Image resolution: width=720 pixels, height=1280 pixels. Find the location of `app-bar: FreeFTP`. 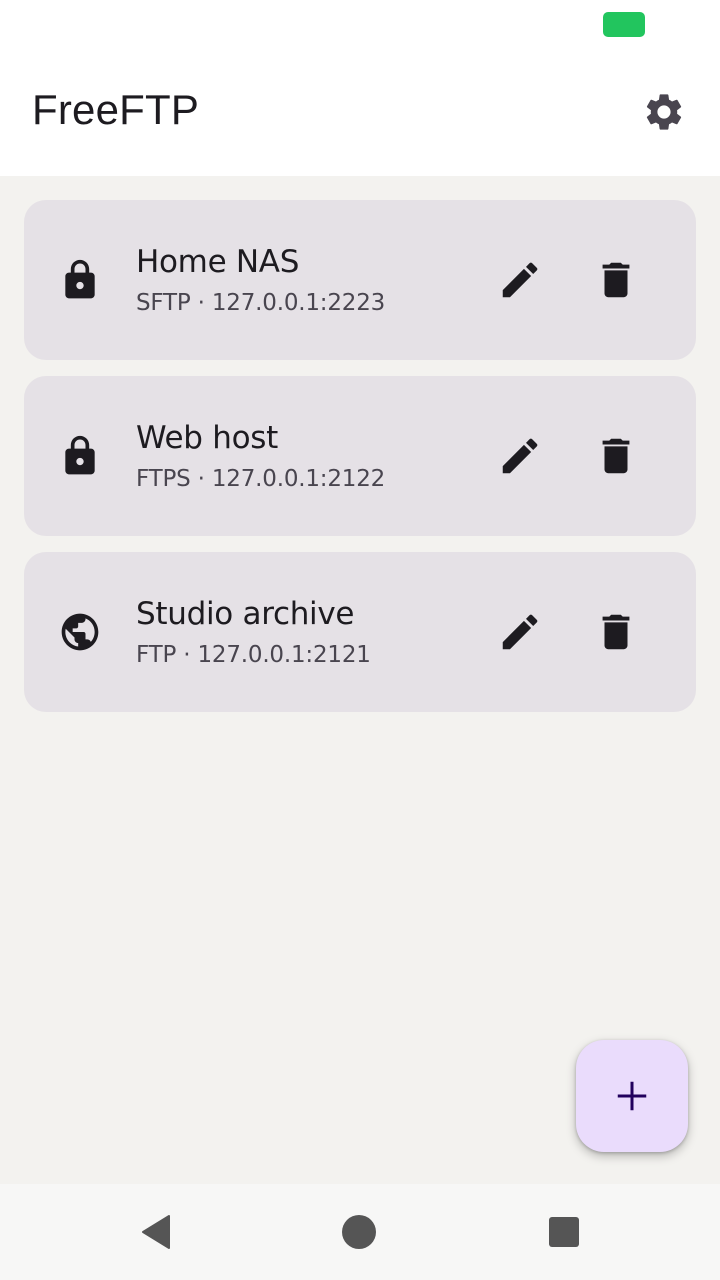

app-bar: FreeFTP is located at coordinates (360, 118).